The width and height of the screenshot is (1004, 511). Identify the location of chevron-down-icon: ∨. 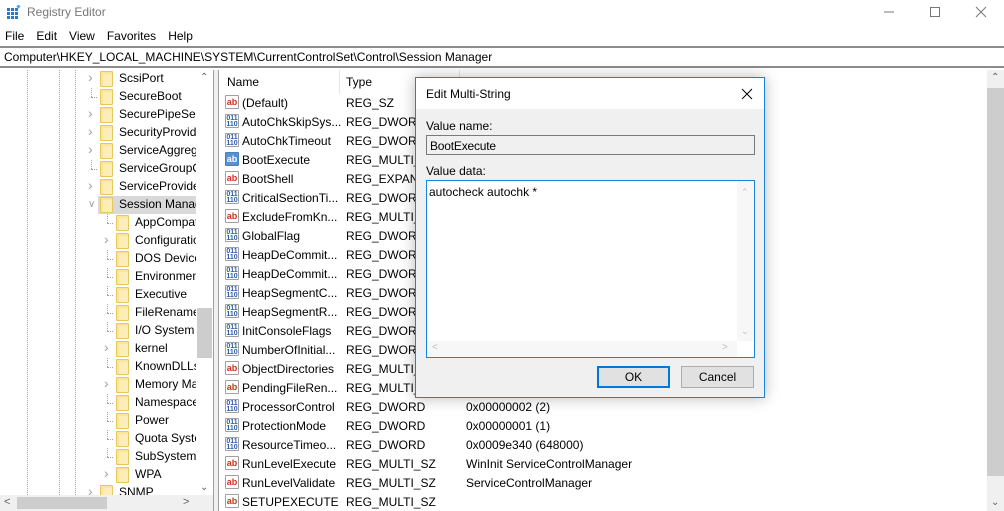
(93, 205).